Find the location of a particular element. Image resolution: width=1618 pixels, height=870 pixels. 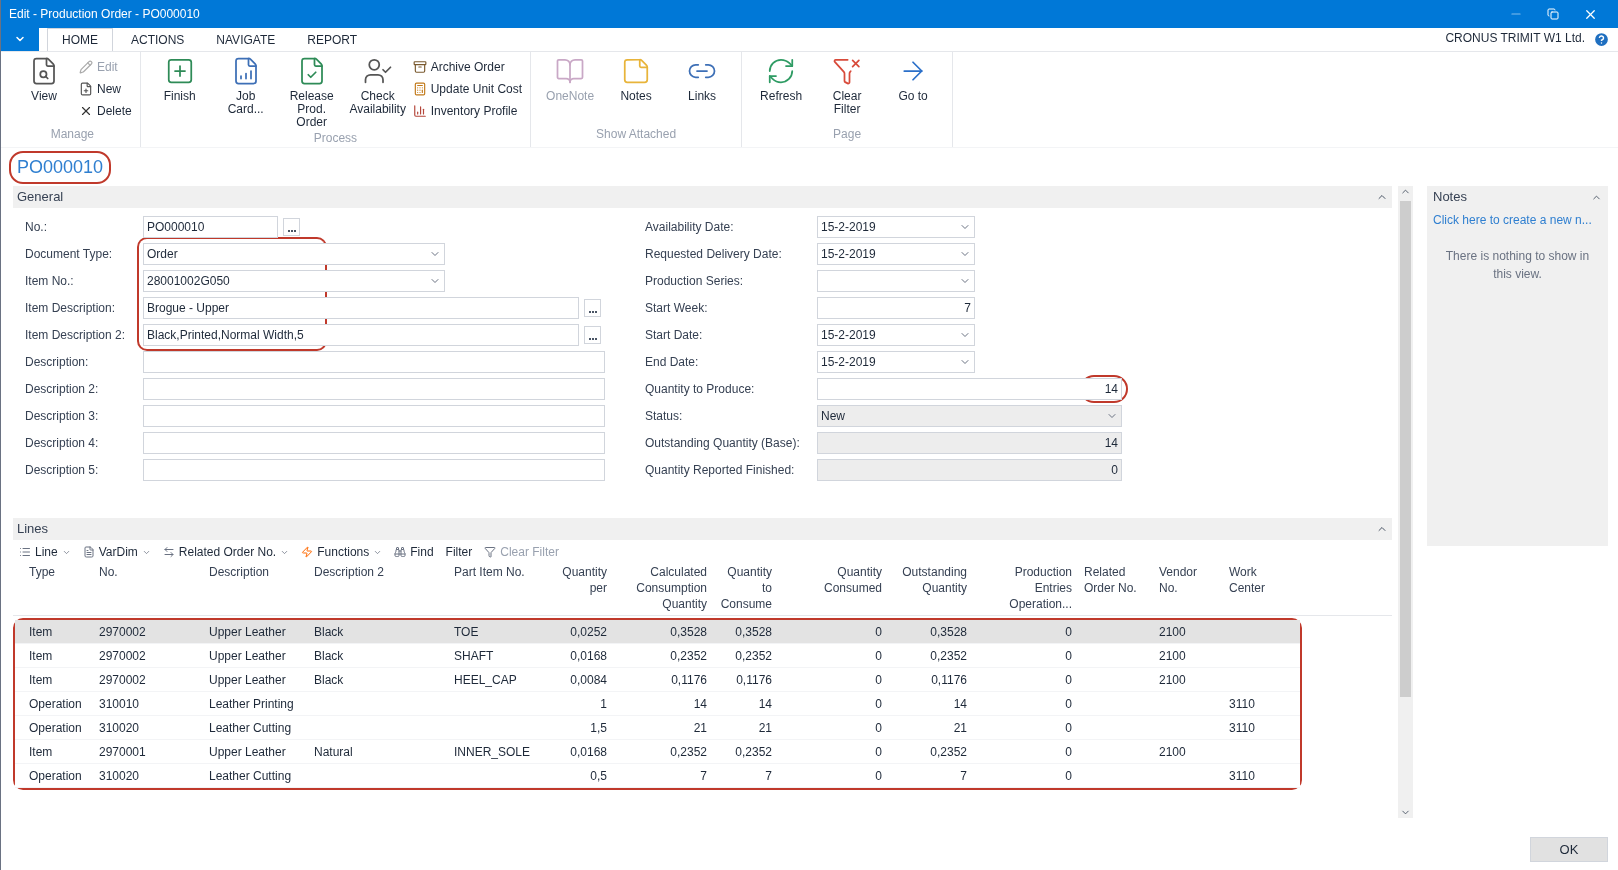

table-cell-text: 0,0084 is located at coordinates (588, 680).